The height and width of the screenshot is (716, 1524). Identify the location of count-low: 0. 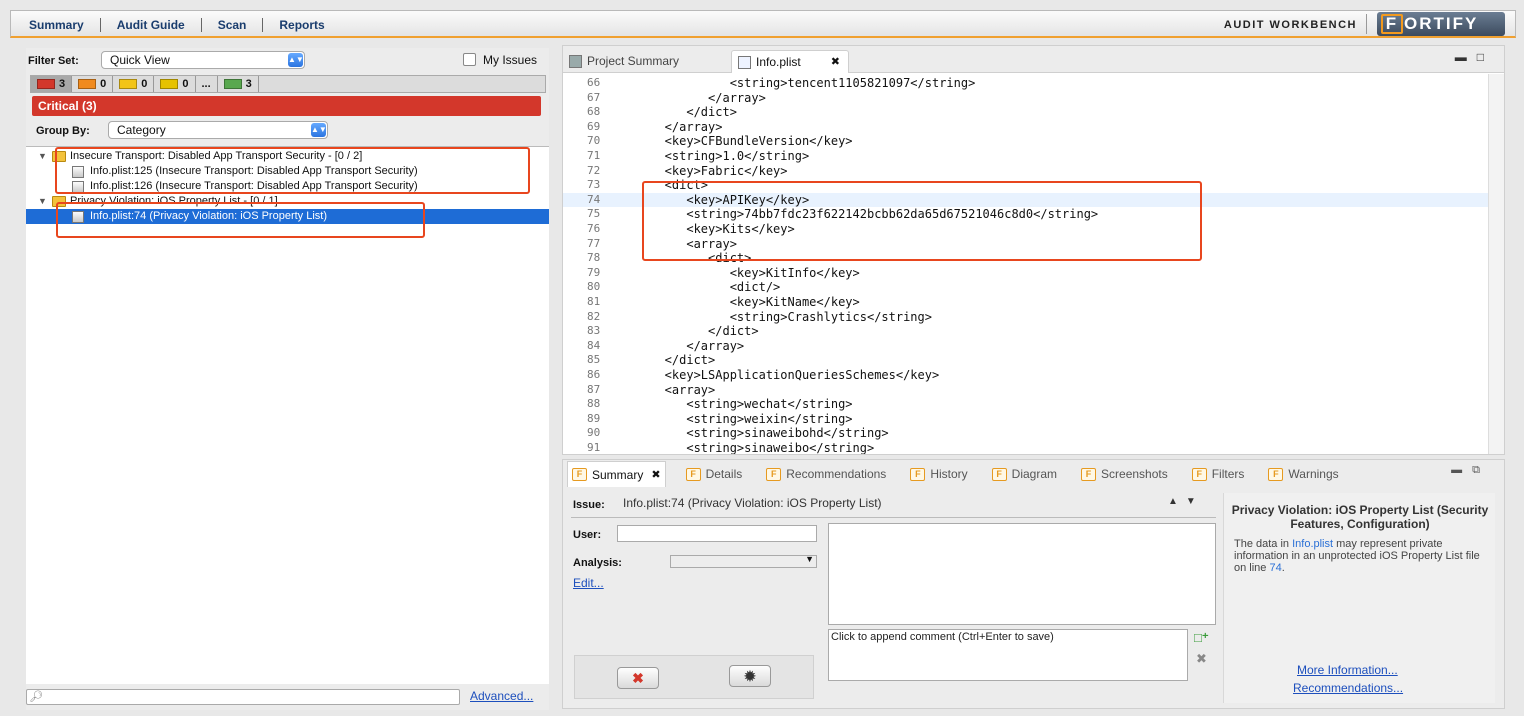
(175, 84).